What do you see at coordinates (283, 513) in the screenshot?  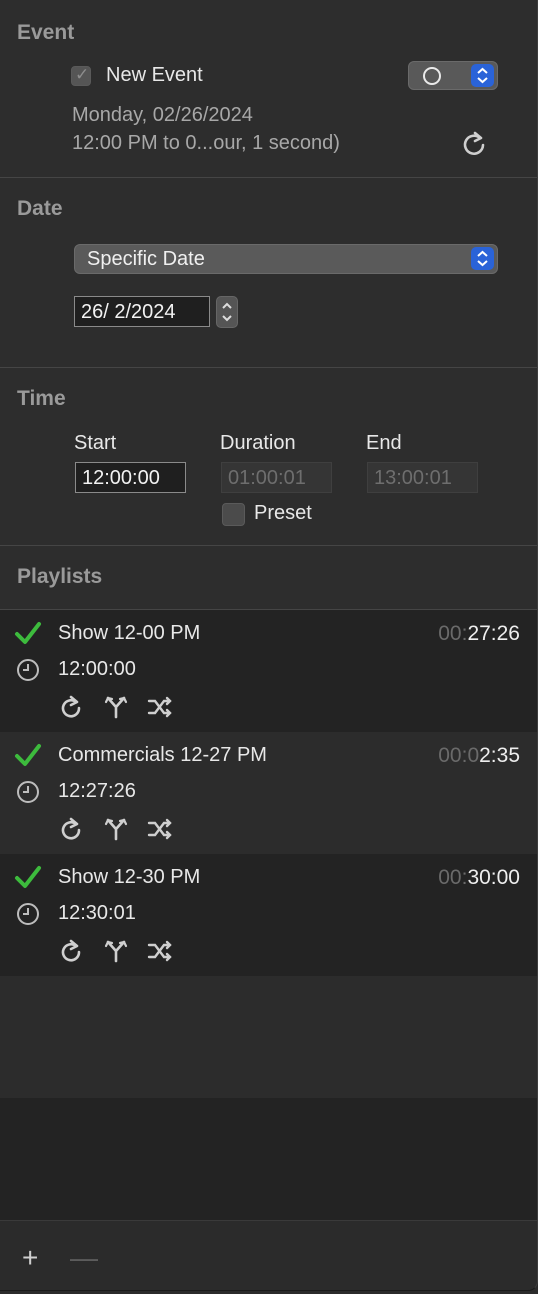 I see `preset-label: Preset` at bounding box center [283, 513].